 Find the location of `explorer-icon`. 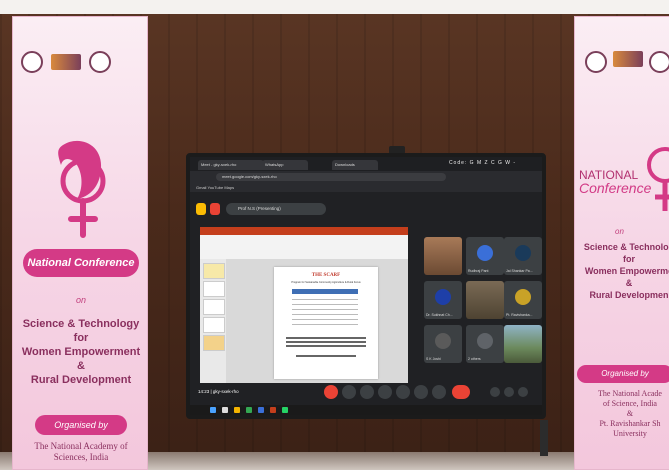

explorer-icon is located at coordinates (237, 410).